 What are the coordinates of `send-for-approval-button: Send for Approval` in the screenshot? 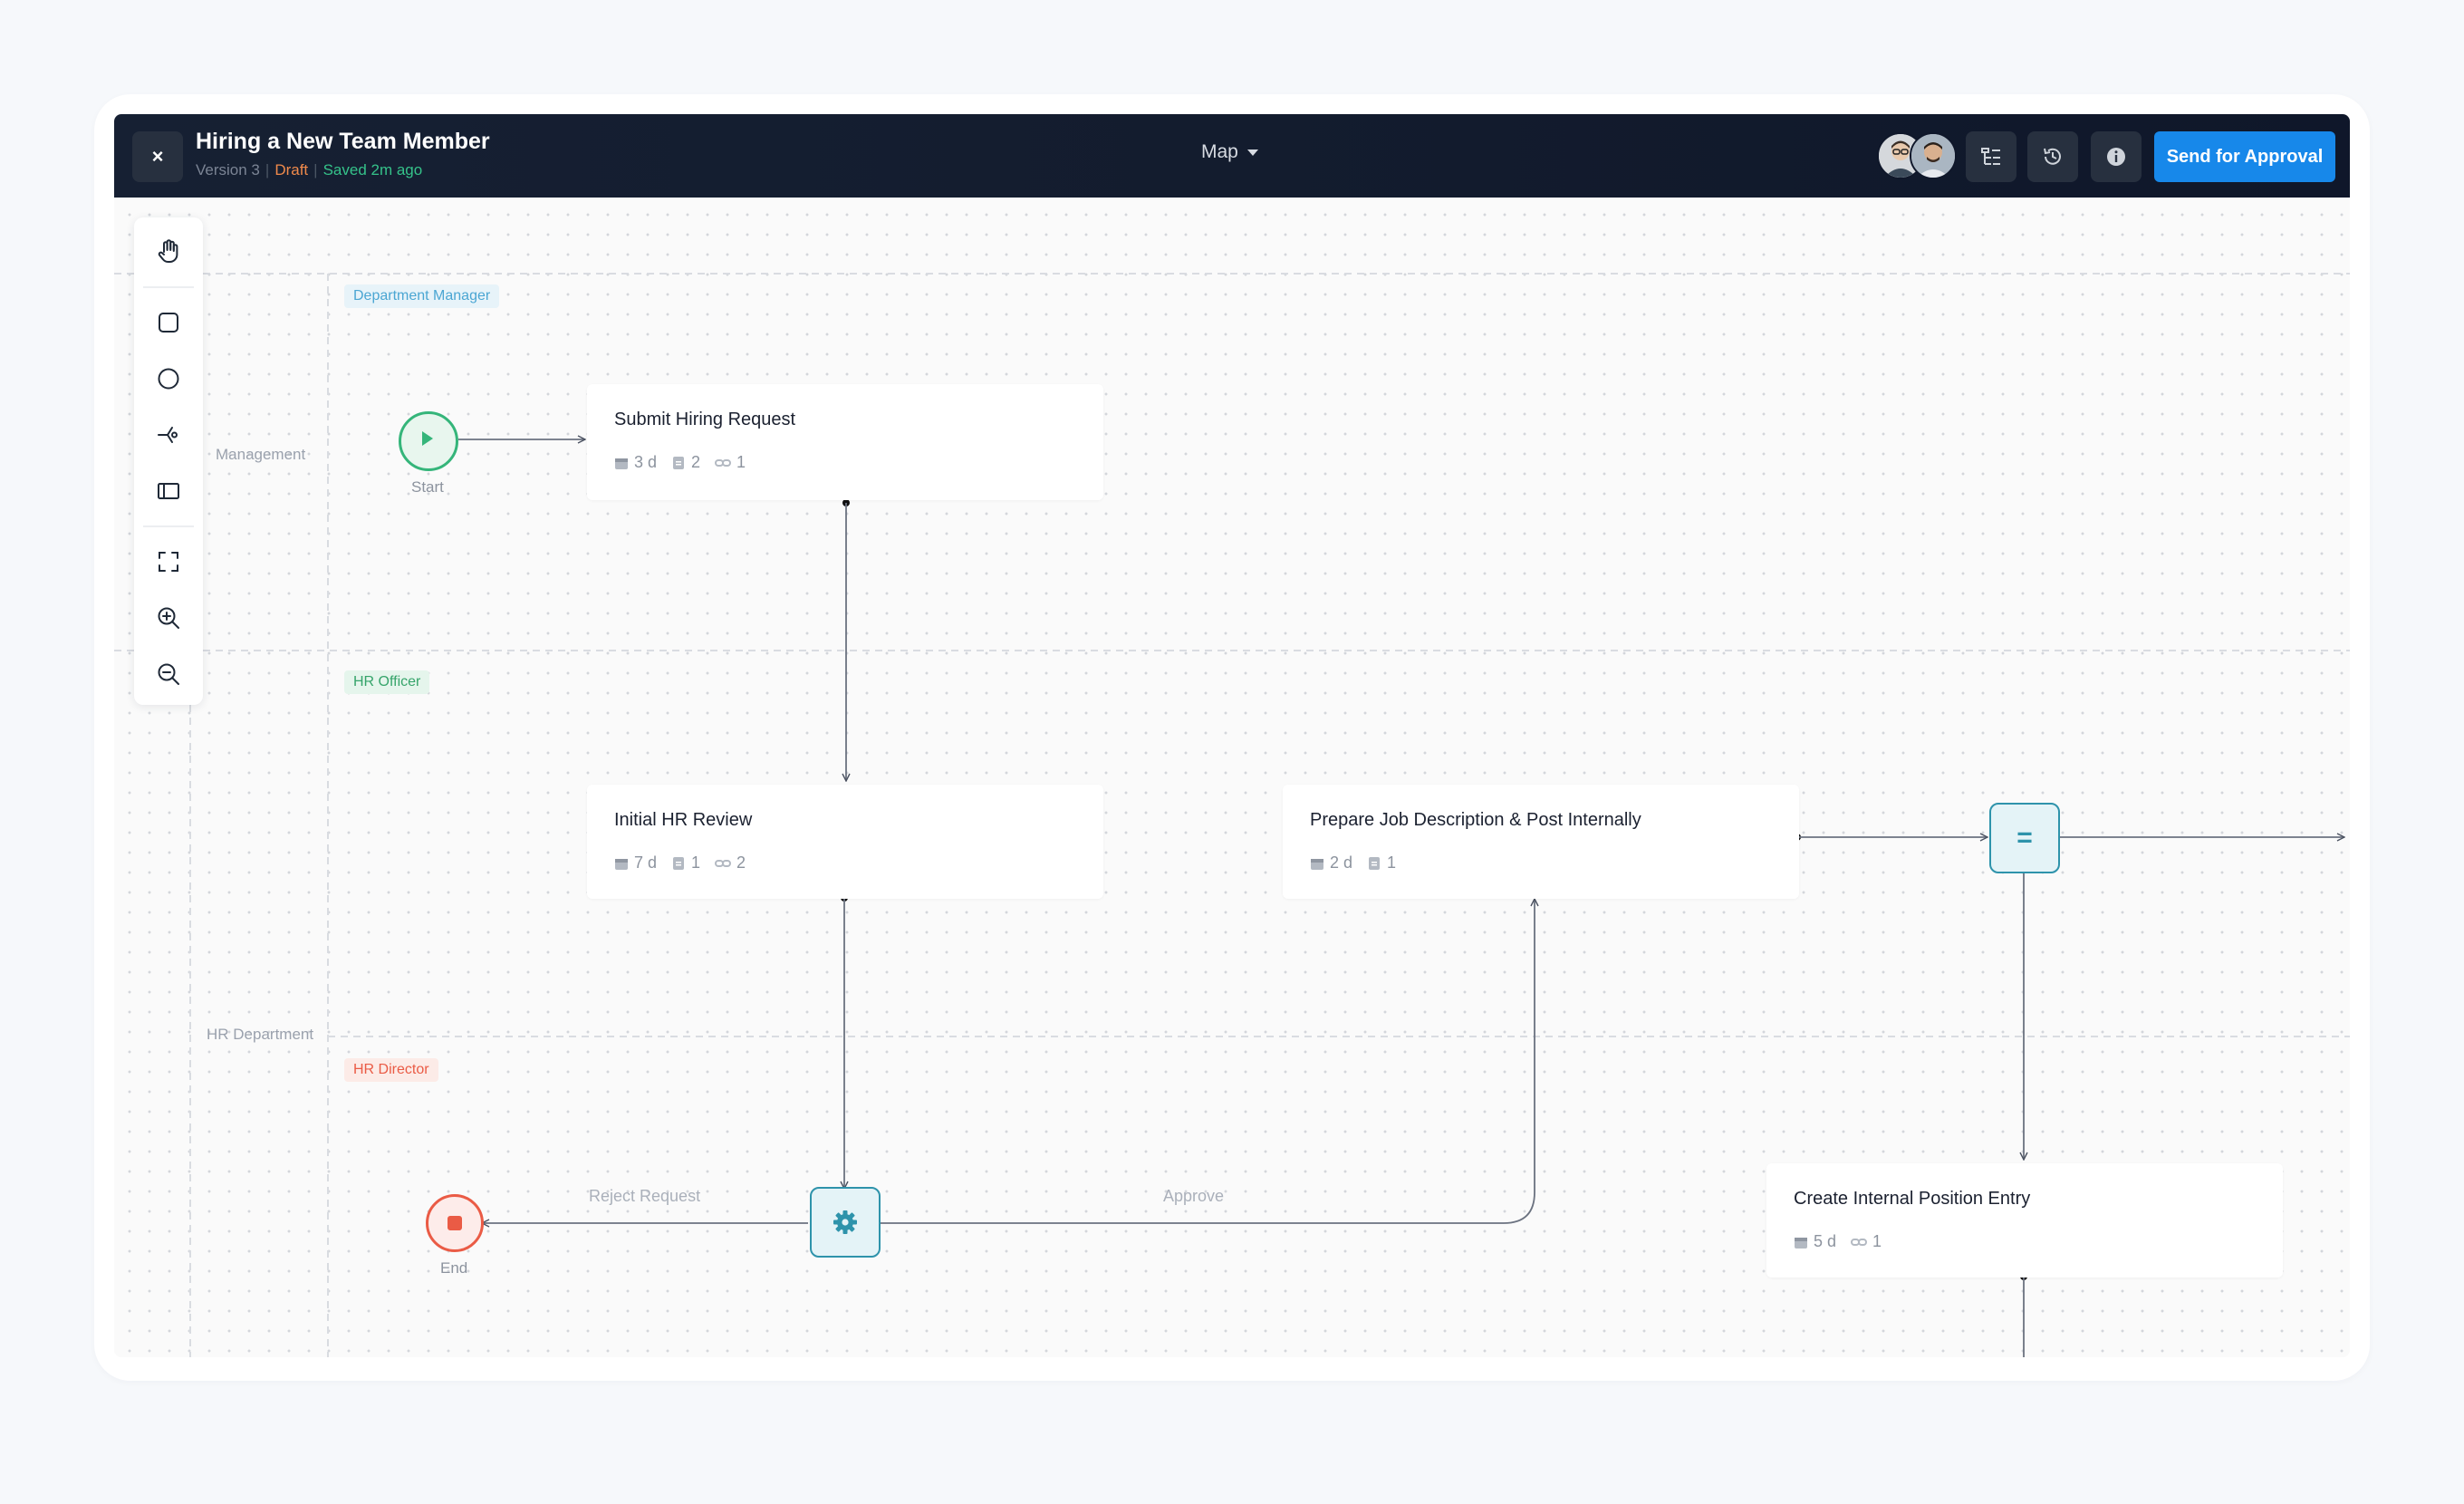 It's located at (2244, 157).